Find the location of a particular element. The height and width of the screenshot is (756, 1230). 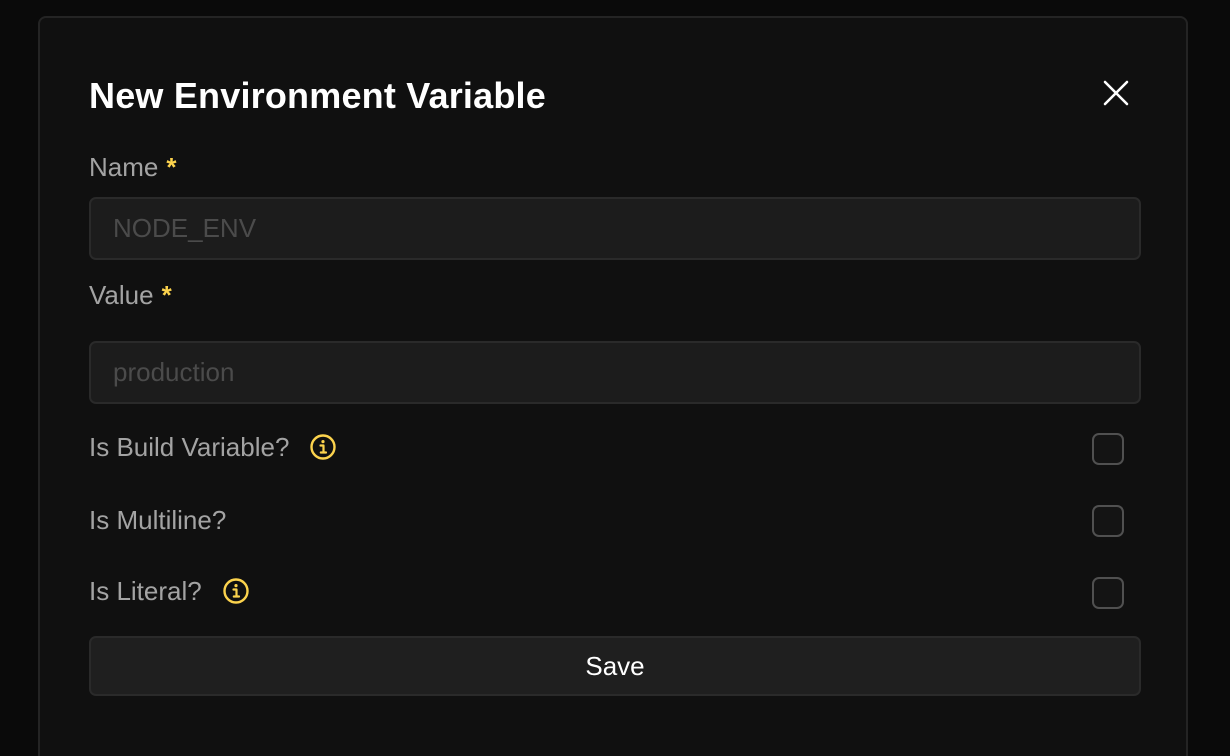

option-multiline: Is Multiline? is located at coordinates (157, 520).